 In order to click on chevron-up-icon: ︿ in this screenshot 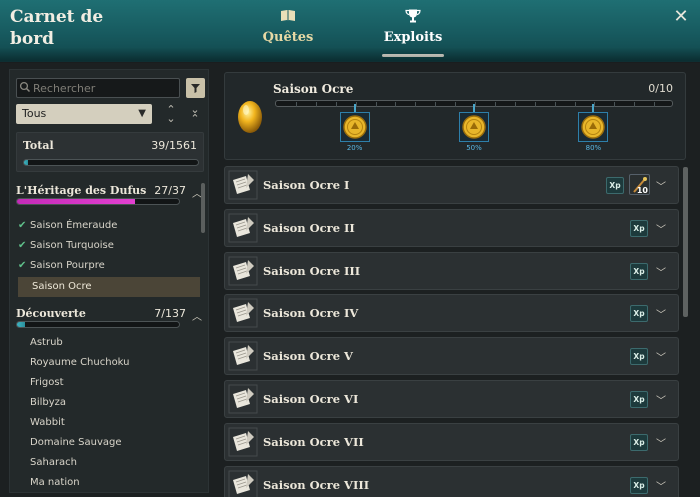, I will do `click(197, 315)`.